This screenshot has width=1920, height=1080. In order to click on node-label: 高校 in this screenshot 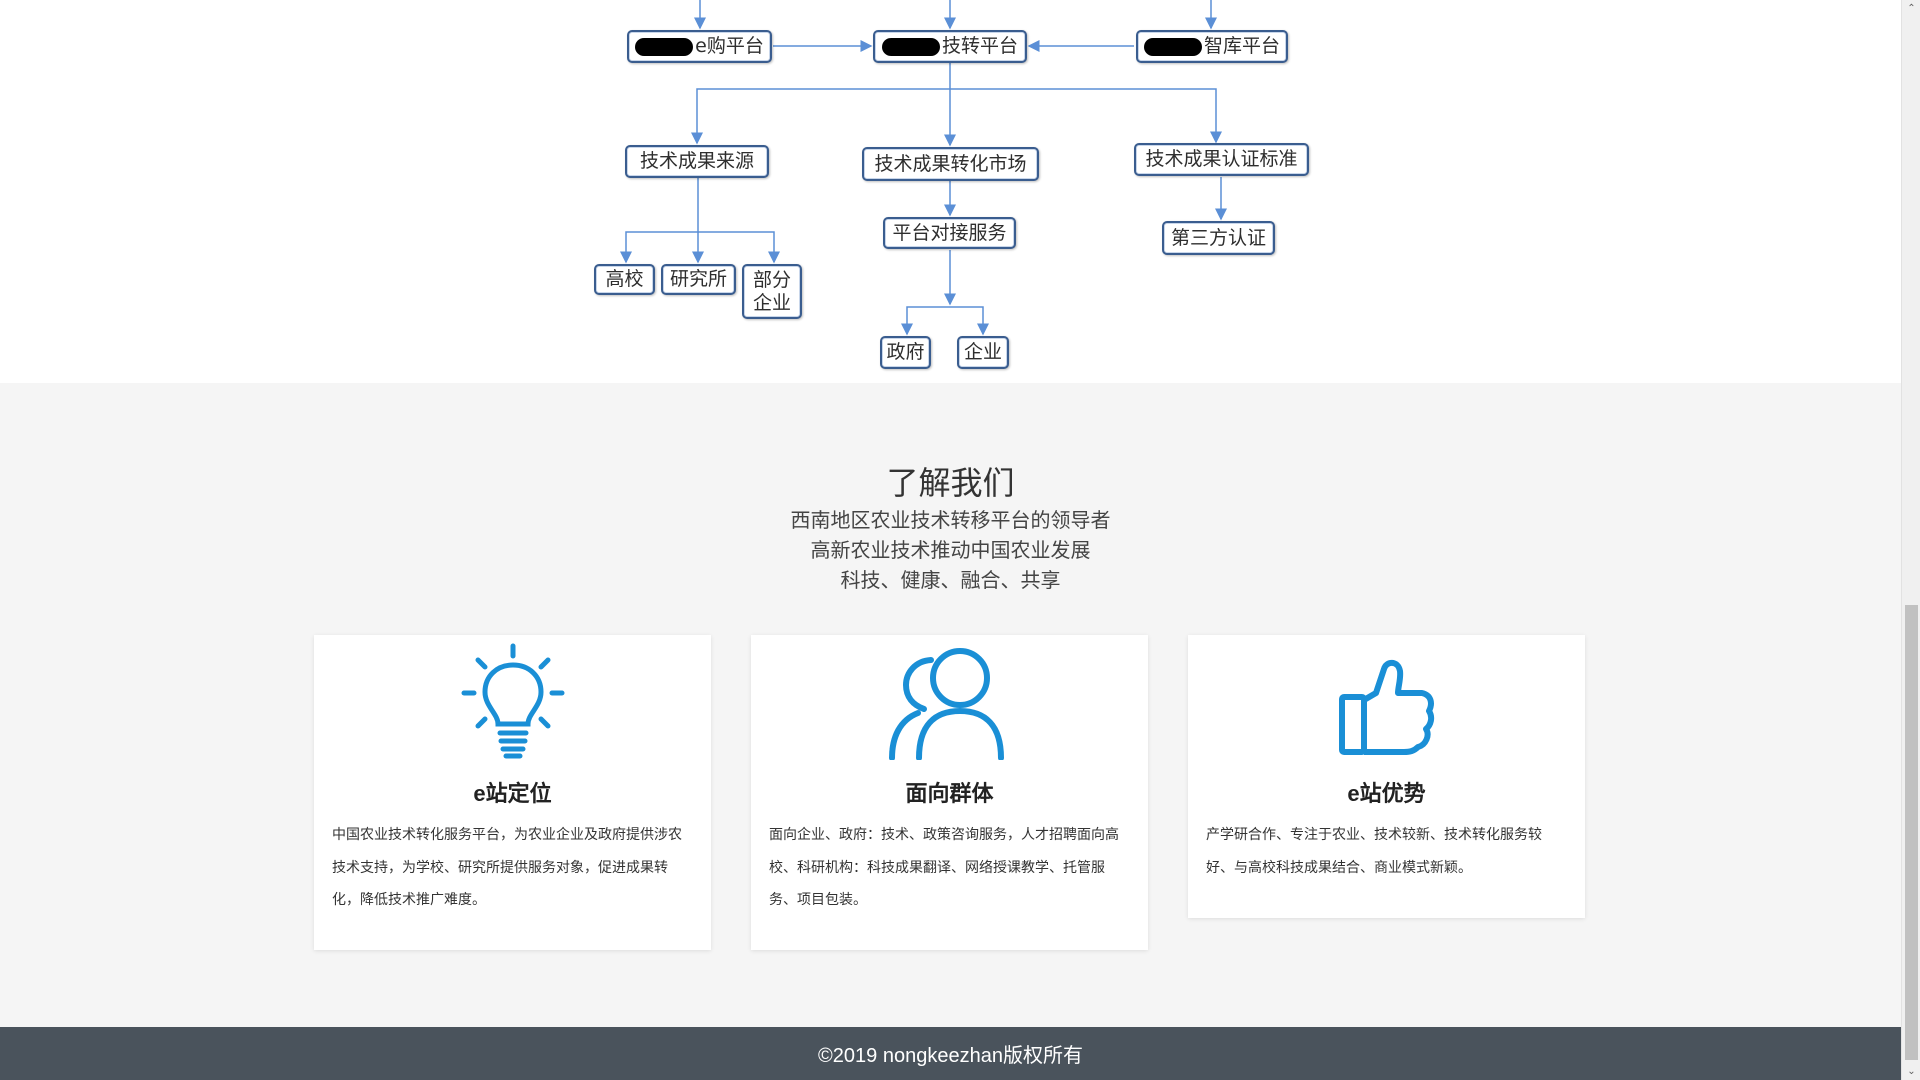, I will do `click(624, 279)`.